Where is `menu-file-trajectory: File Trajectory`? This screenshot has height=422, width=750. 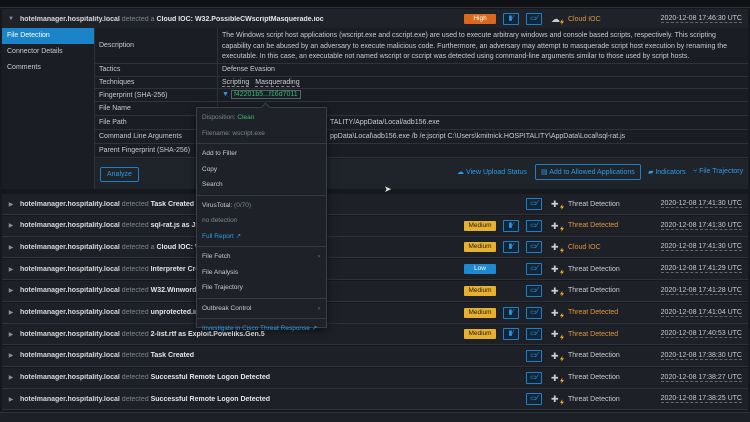 menu-file-trajectory: File Trajectory is located at coordinates (261, 288).